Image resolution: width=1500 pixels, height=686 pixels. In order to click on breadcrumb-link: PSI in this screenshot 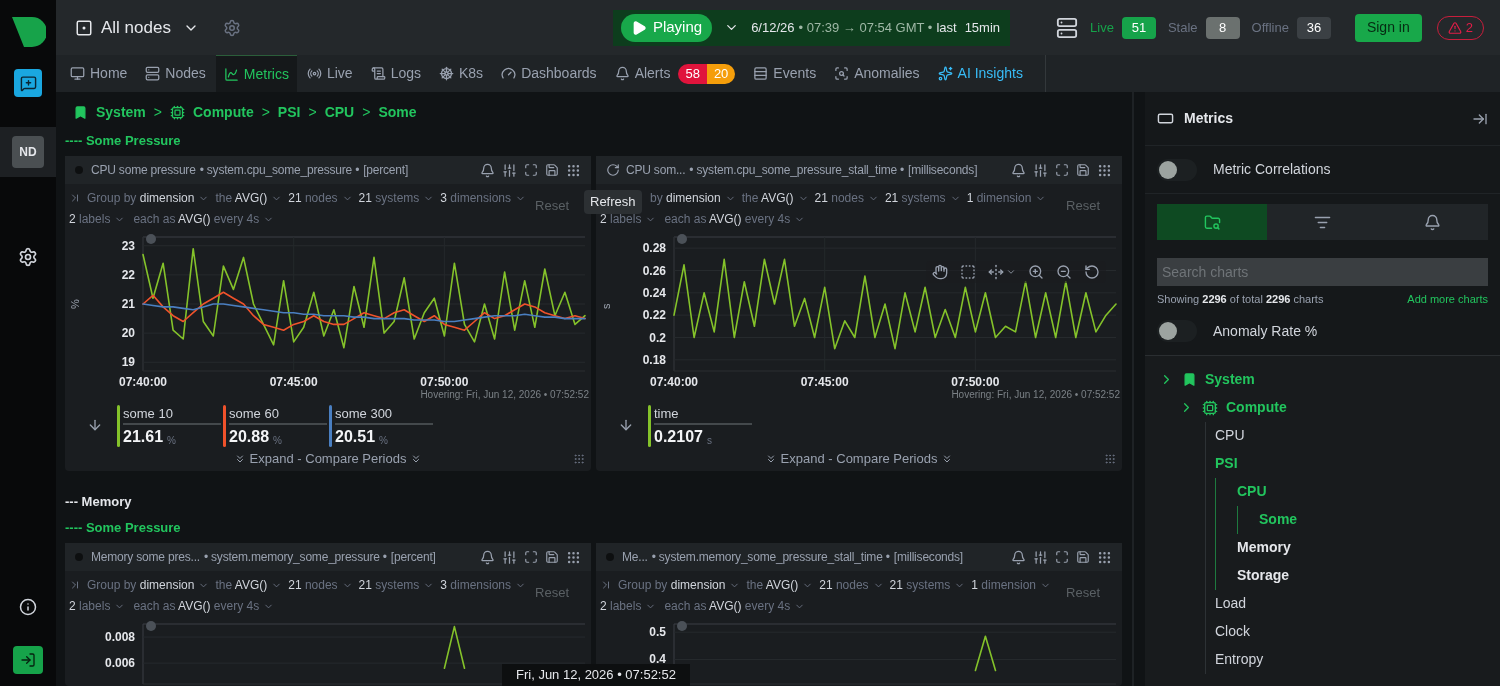, I will do `click(289, 112)`.